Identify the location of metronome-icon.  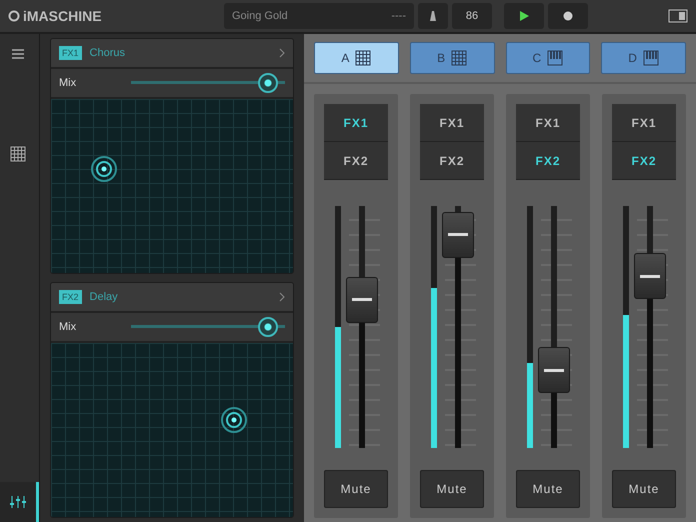
(433, 16).